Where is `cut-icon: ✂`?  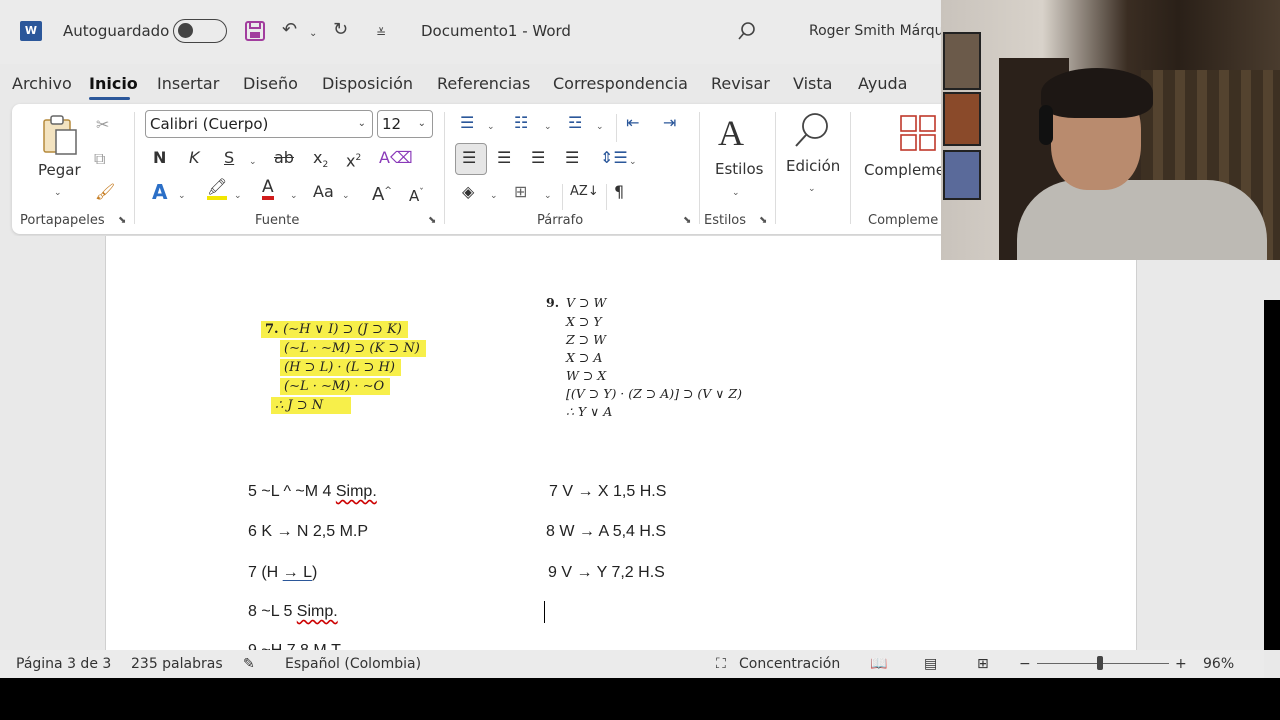 cut-icon: ✂ is located at coordinates (102, 125).